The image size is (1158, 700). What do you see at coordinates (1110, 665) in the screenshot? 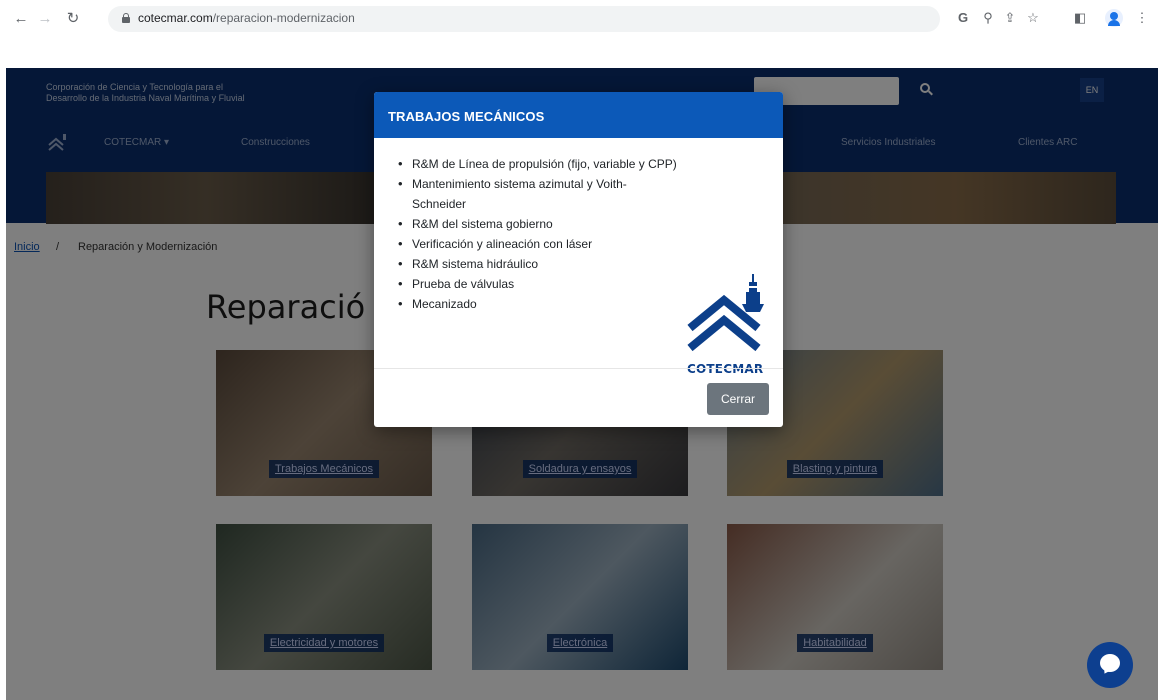
I see `chat-widget-button` at bounding box center [1110, 665].